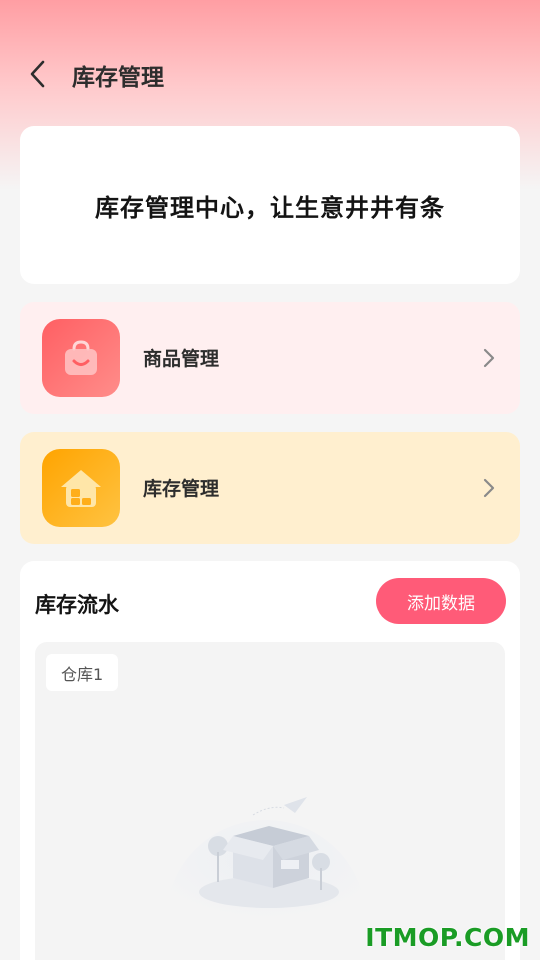  What do you see at coordinates (82, 672) in the screenshot?
I see `warehouse-tab: 仓库1` at bounding box center [82, 672].